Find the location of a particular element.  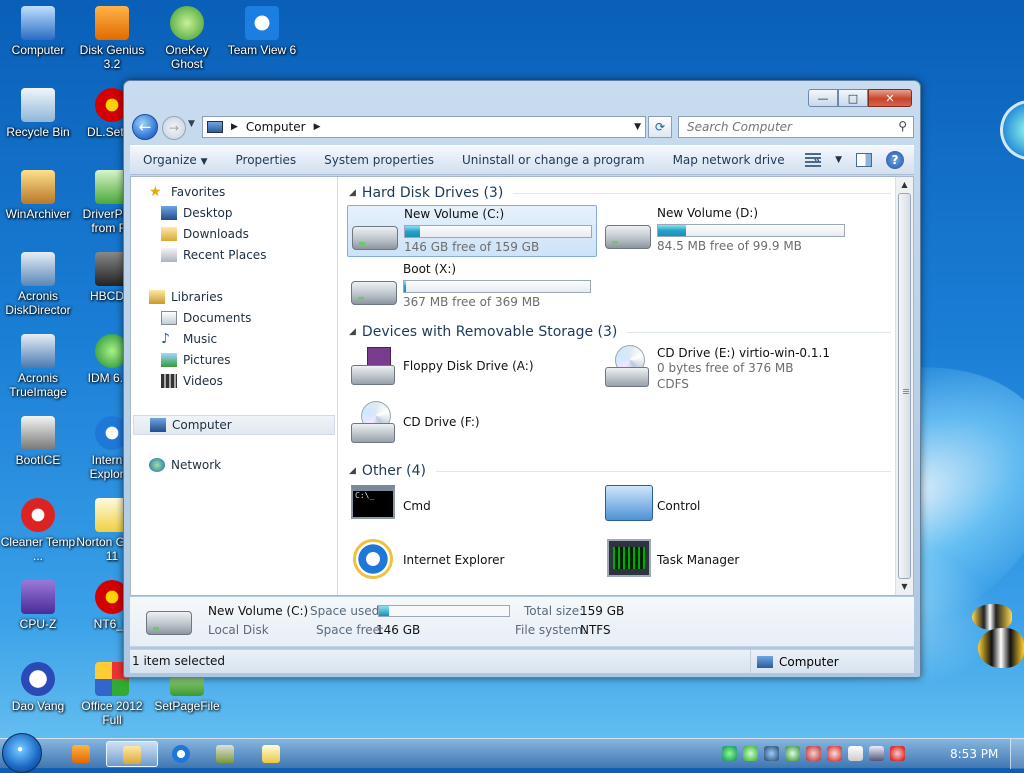

nav-videos: Videos is located at coordinates (192, 381).